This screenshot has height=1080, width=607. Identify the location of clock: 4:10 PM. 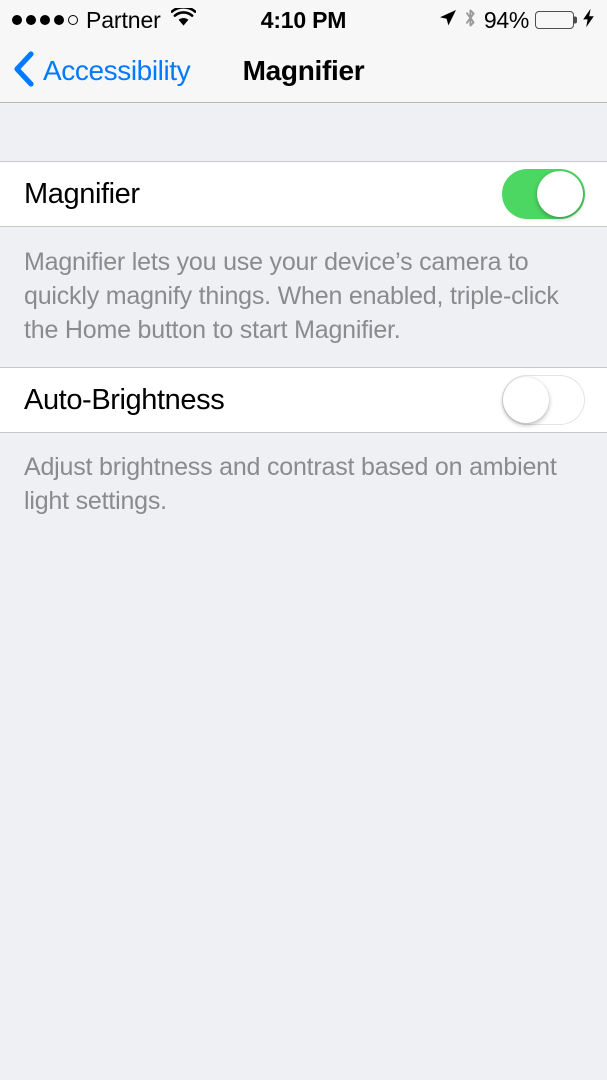
(303, 19).